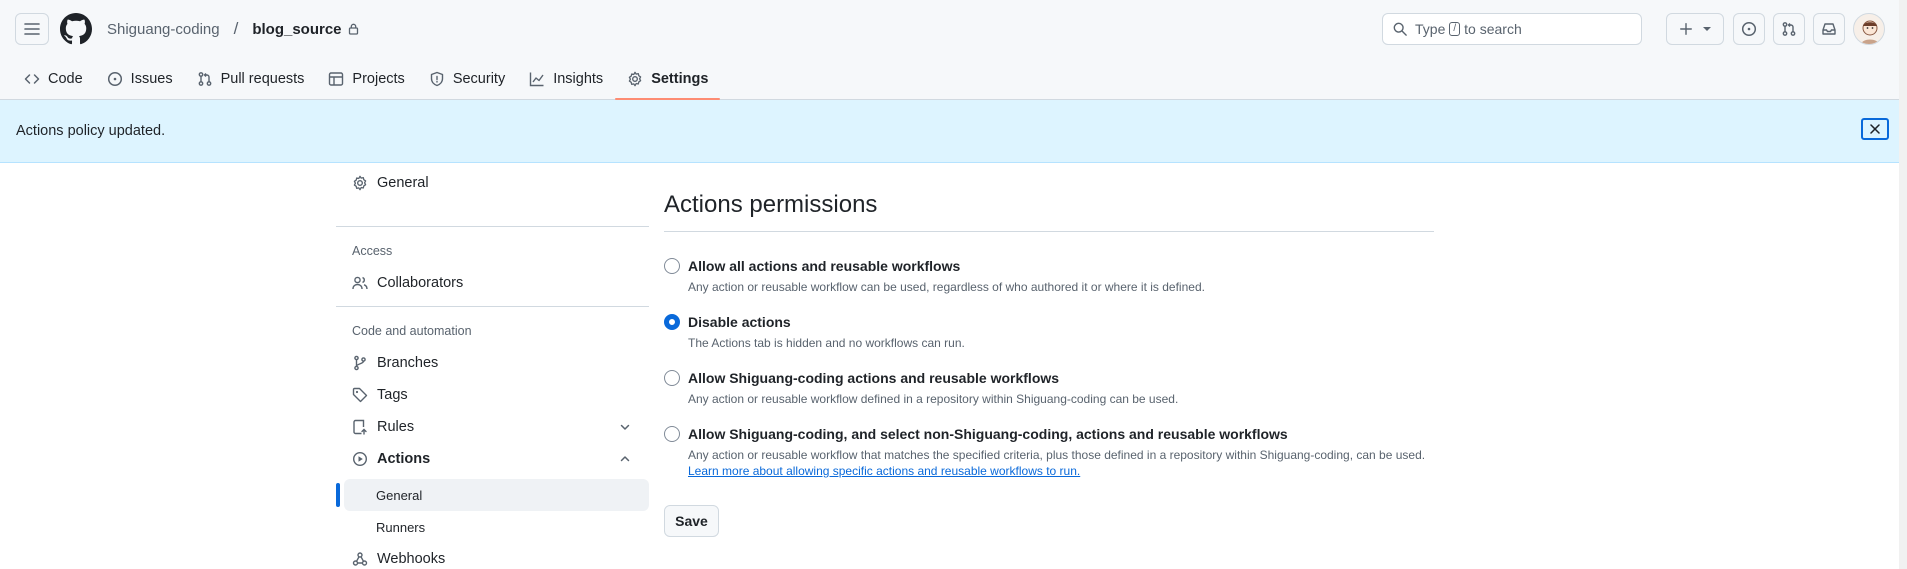 Image resolution: width=1907 pixels, height=569 pixels. I want to click on option-label: Disable actions, so click(739, 322).